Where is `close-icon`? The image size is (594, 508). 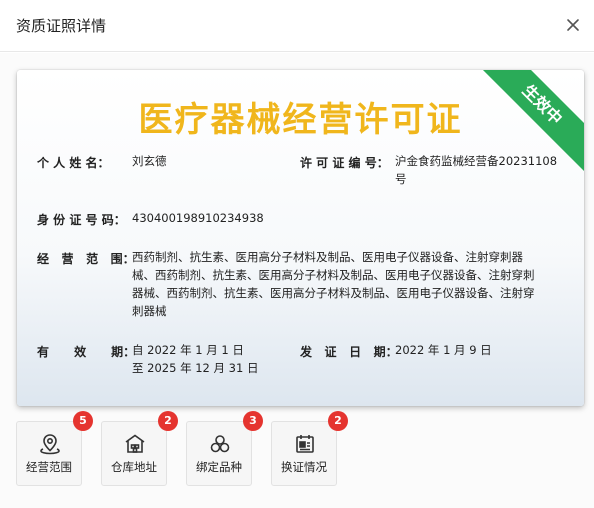 close-icon is located at coordinates (573, 25).